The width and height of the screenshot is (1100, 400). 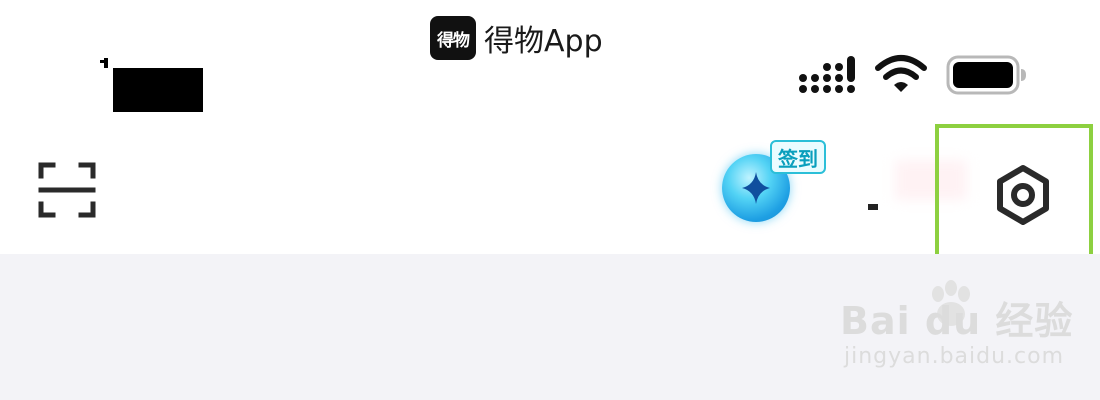 What do you see at coordinates (776, 184) in the screenshot?
I see `checkin-button: 签到` at bounding box center [776, 184].